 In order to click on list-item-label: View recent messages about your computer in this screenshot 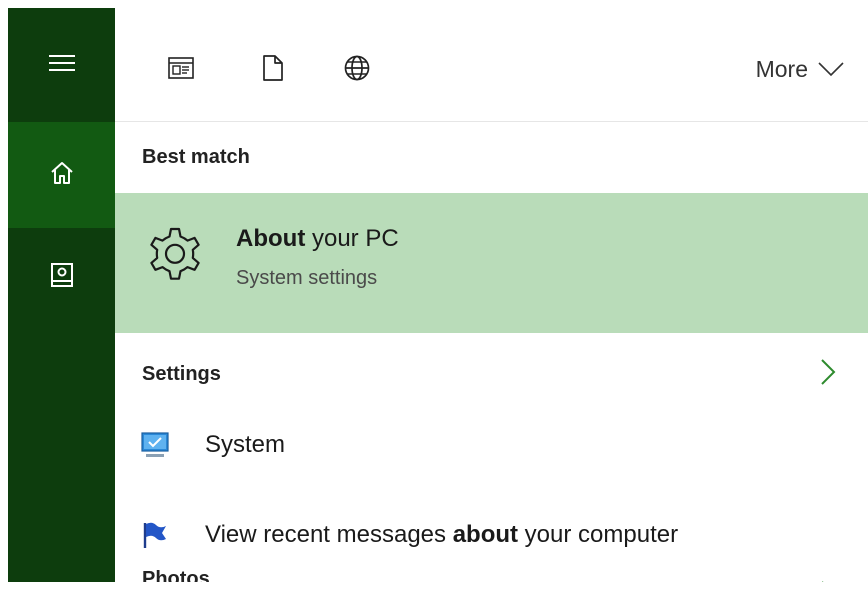, I will do `click(441, 535)`.